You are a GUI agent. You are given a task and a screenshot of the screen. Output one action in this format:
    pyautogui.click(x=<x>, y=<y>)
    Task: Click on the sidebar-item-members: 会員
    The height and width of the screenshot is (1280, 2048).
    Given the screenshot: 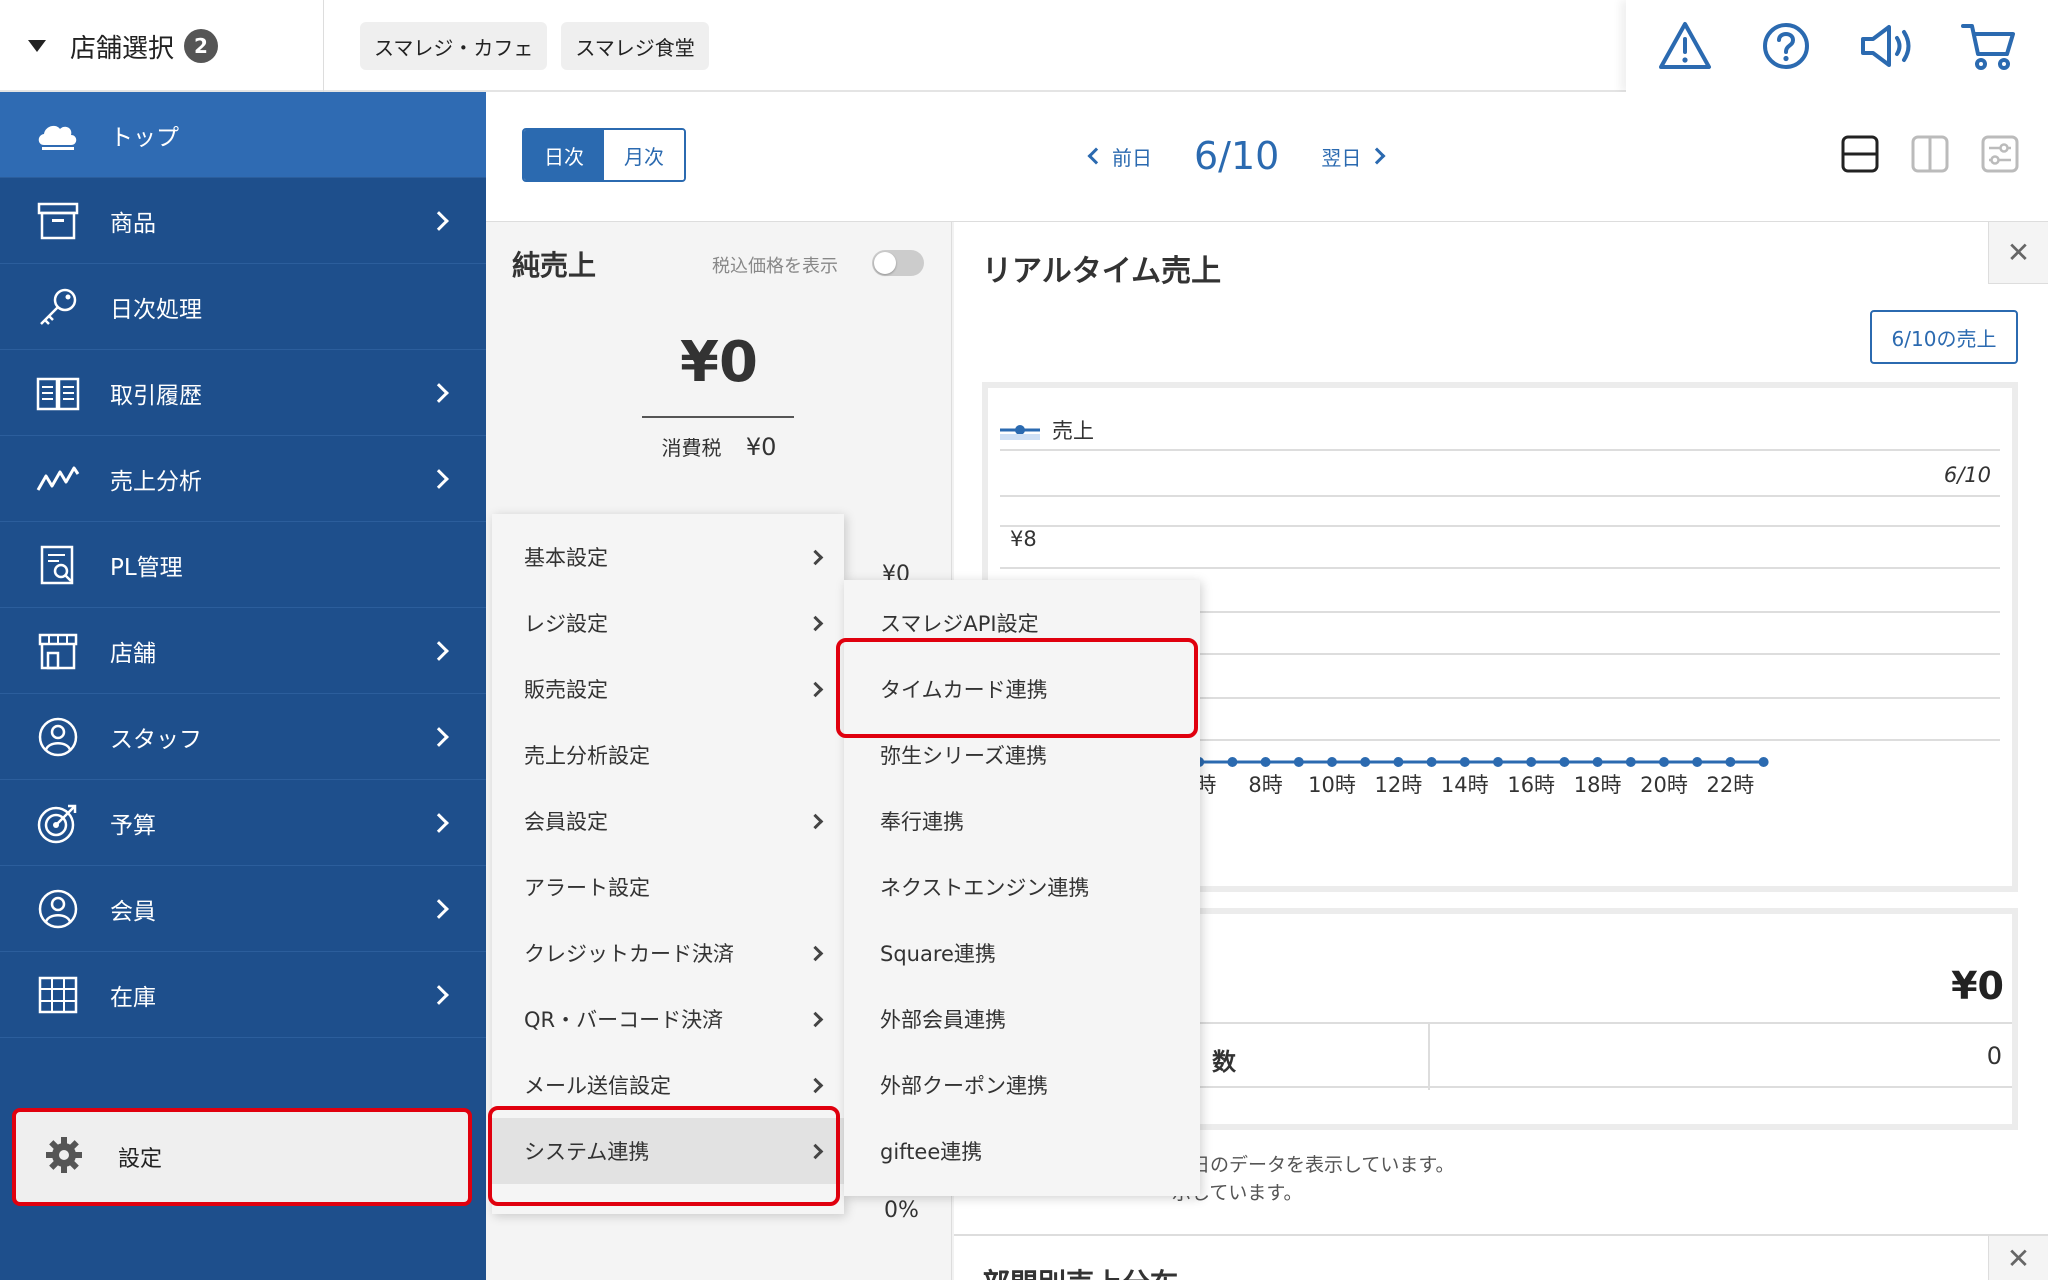 What is the action you would take?
    pyautogui.click(x=243, y=909)
    